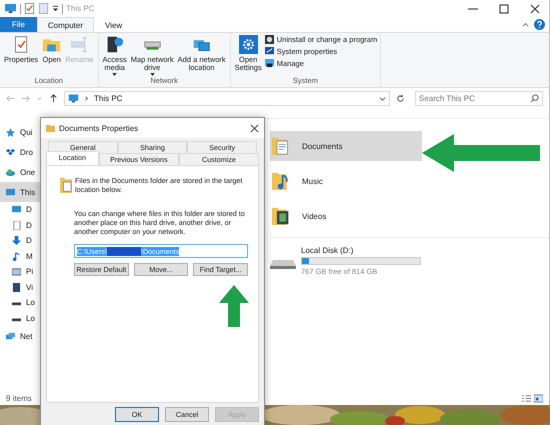  I want to click on item-count: 9 items, so click(19, 398).